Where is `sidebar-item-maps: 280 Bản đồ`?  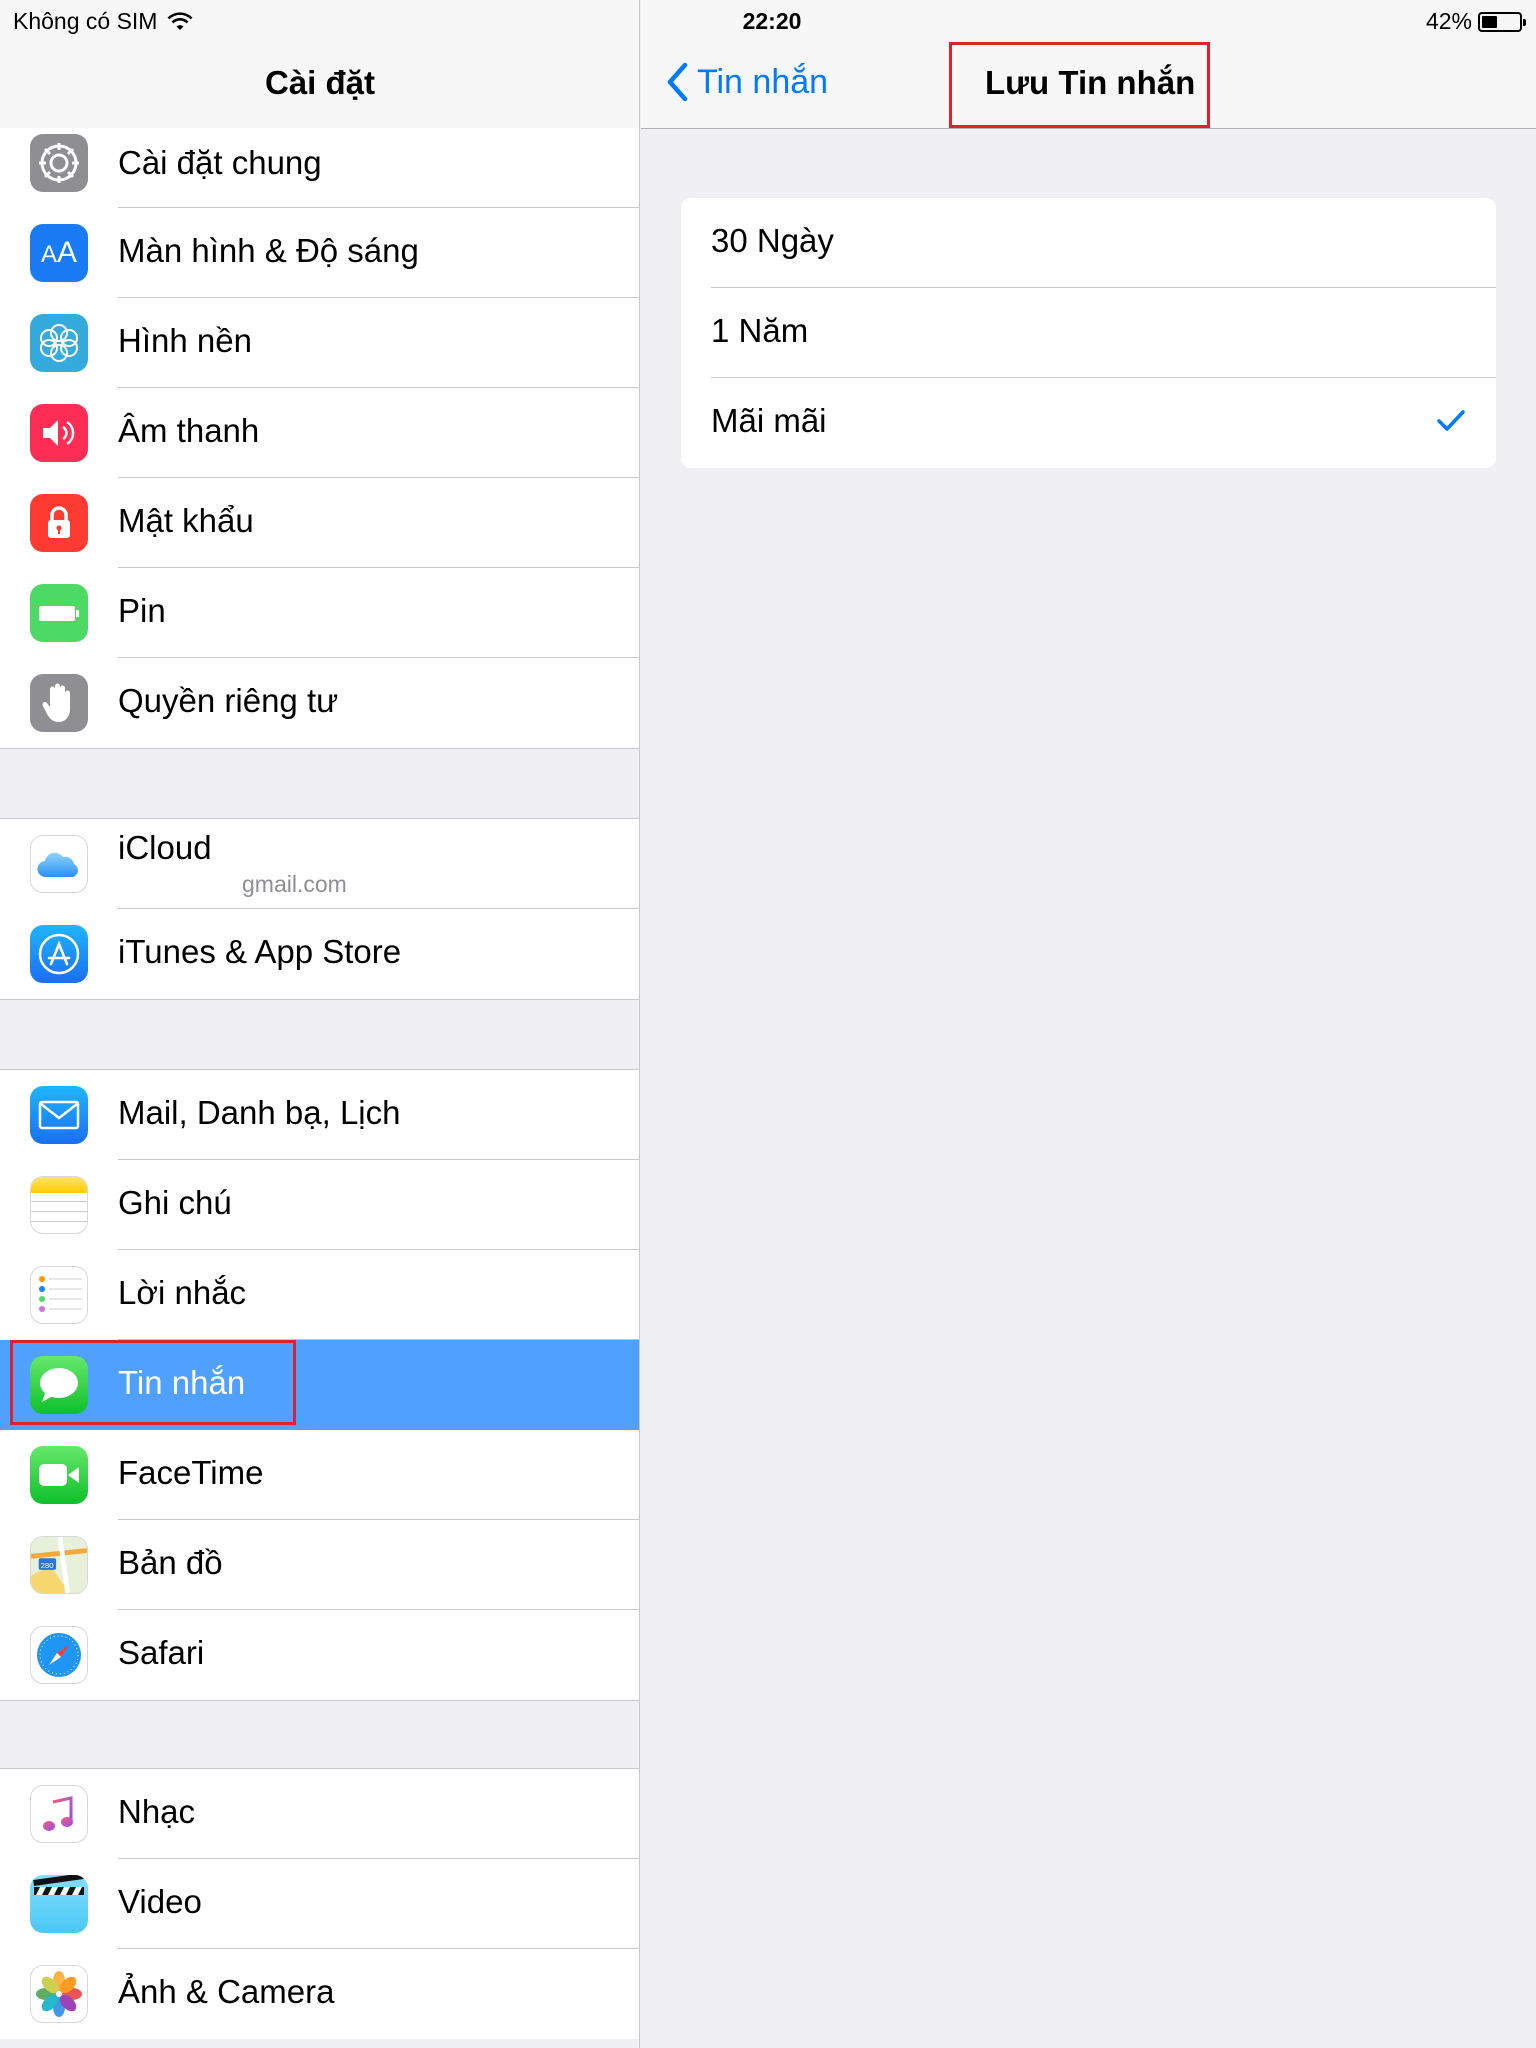 sidebar-item-maps: 280 Bản đồ is located at coordinates (319, 1565).